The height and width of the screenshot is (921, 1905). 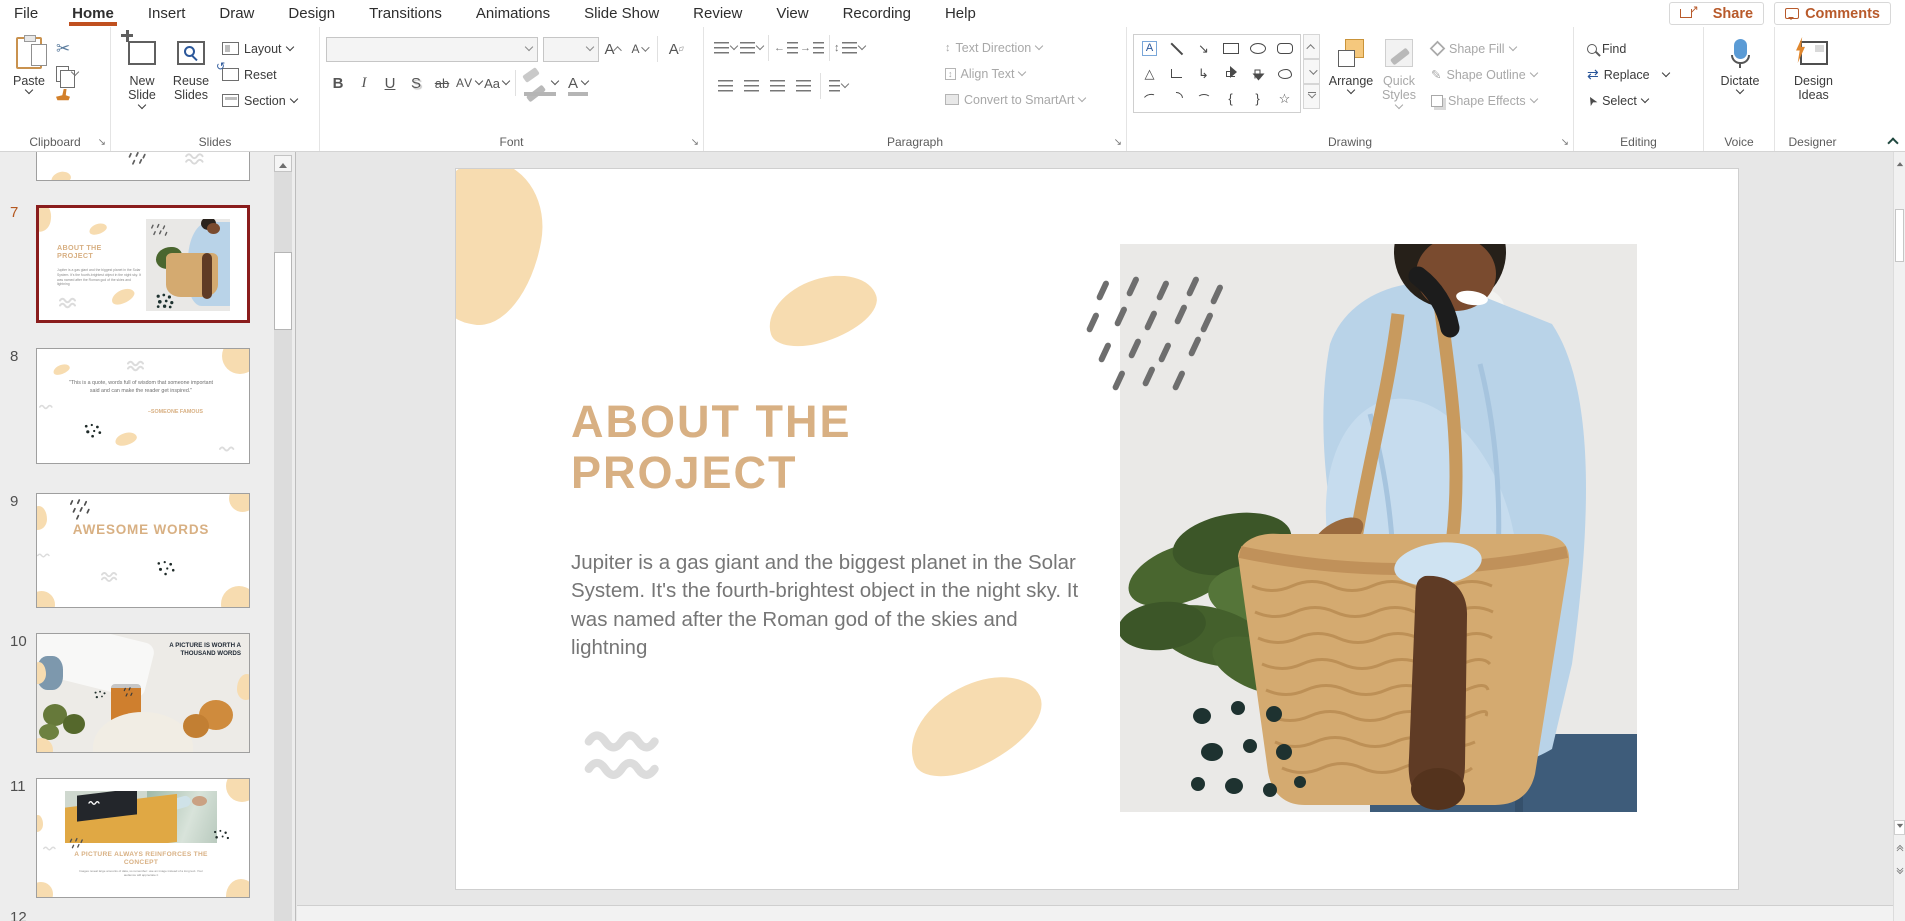 What do you see at coordinates (960, 13) in the screenshot?
I see `menu-tab-help: Help` at bounding box center [960, 13].